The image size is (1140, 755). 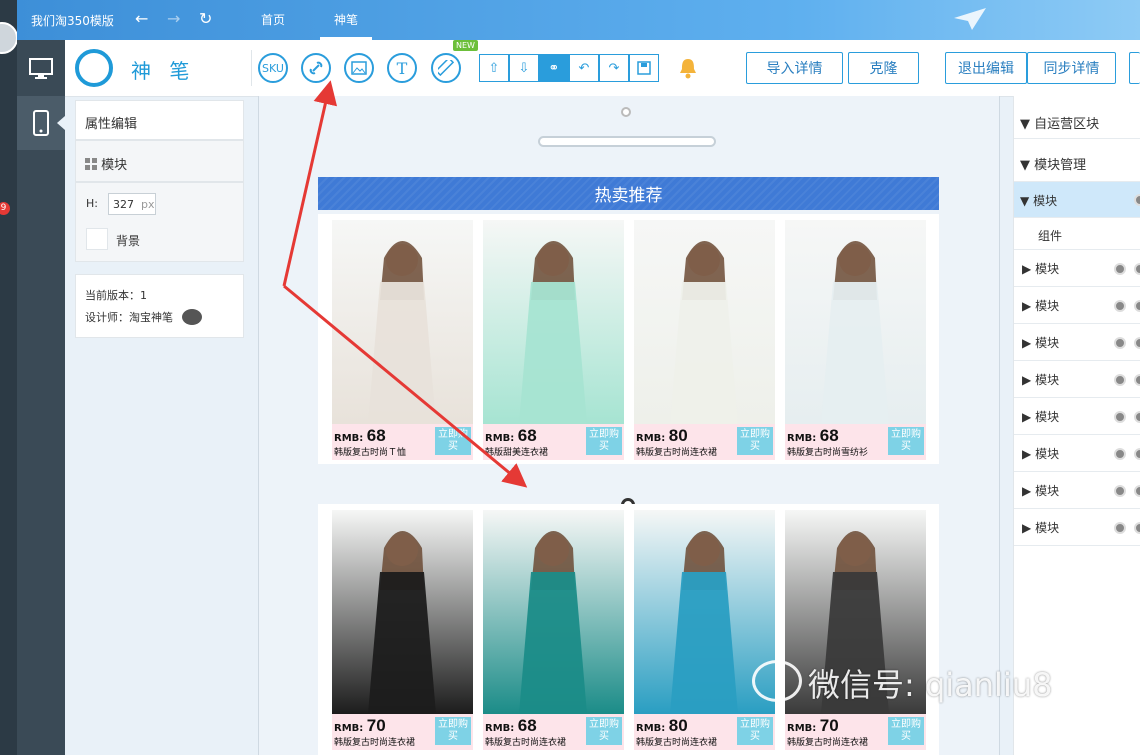 I want to click on annotation-arrows, so click(x=405, y=284).